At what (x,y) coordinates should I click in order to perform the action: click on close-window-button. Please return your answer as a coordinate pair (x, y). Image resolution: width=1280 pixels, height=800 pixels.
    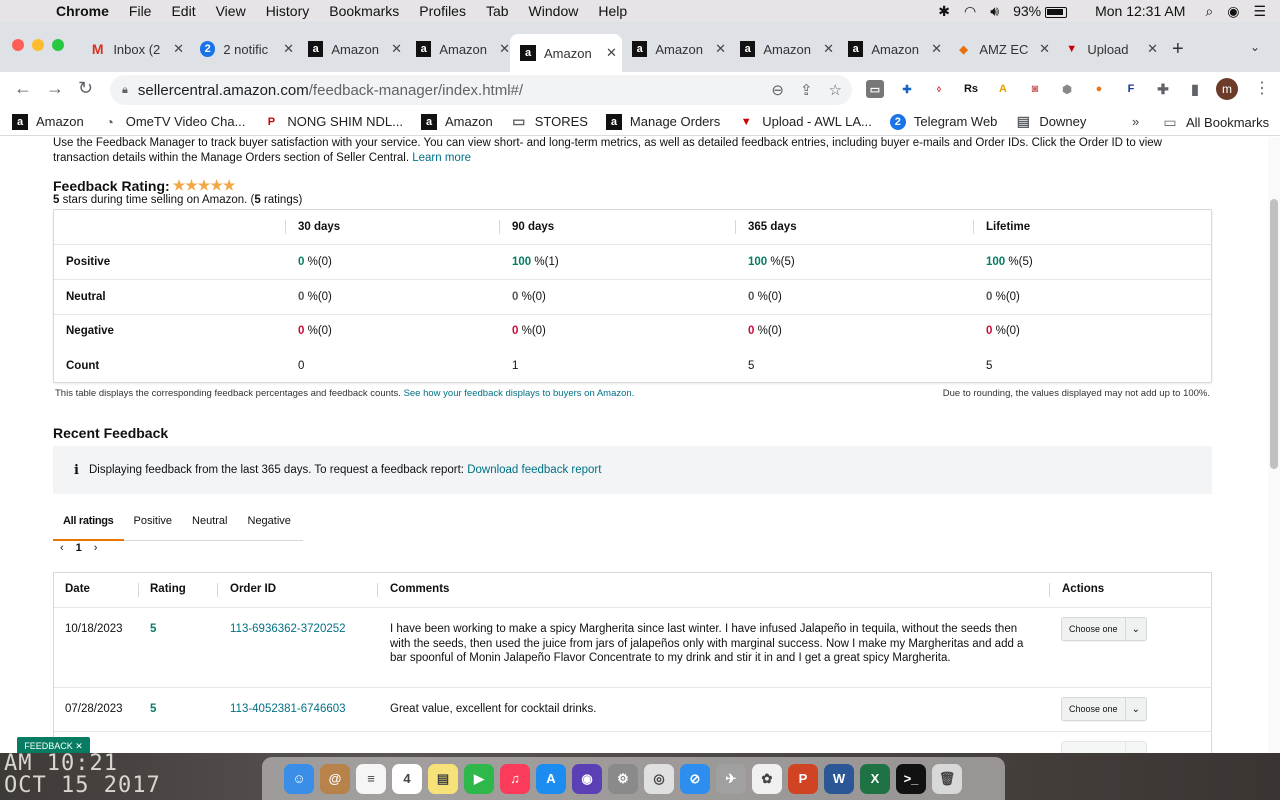
    Looking at the image, I should click on (18, 45).